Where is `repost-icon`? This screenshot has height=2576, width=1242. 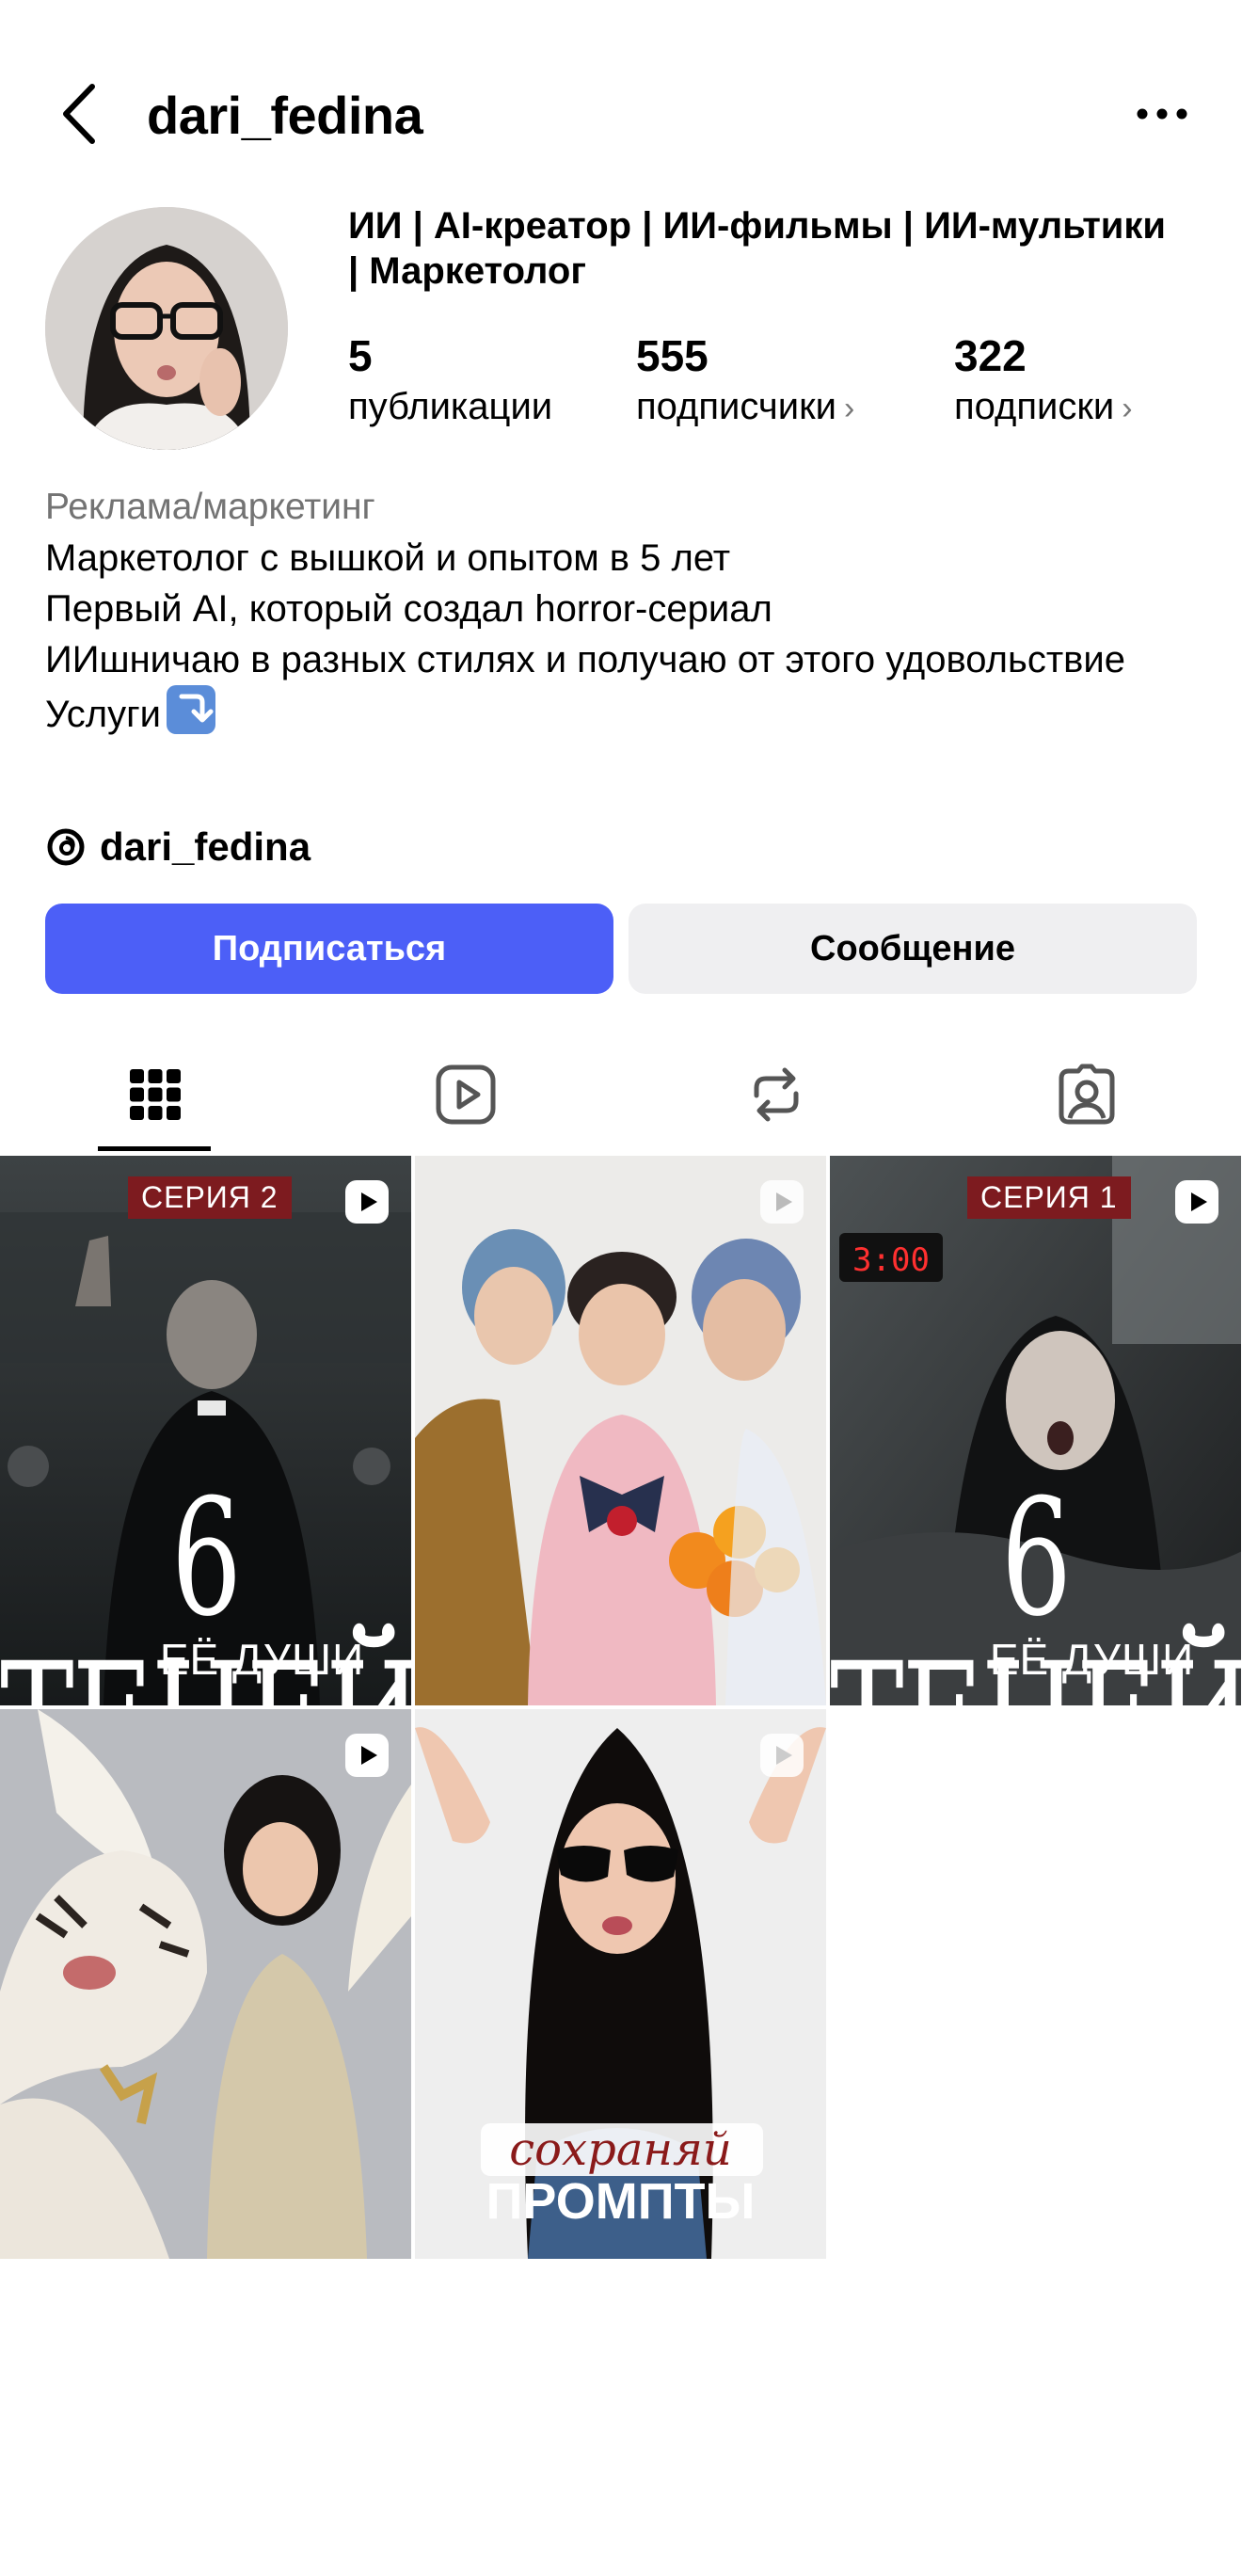
repost-icon is located at coordinates (776, 1094).